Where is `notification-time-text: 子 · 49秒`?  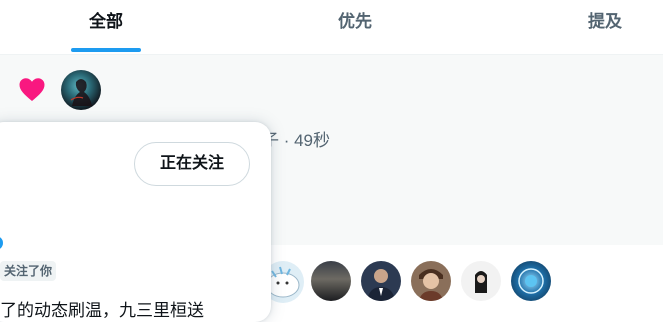
notification-time-text: 子 · 49秒 is located at coordinates (296, 140).